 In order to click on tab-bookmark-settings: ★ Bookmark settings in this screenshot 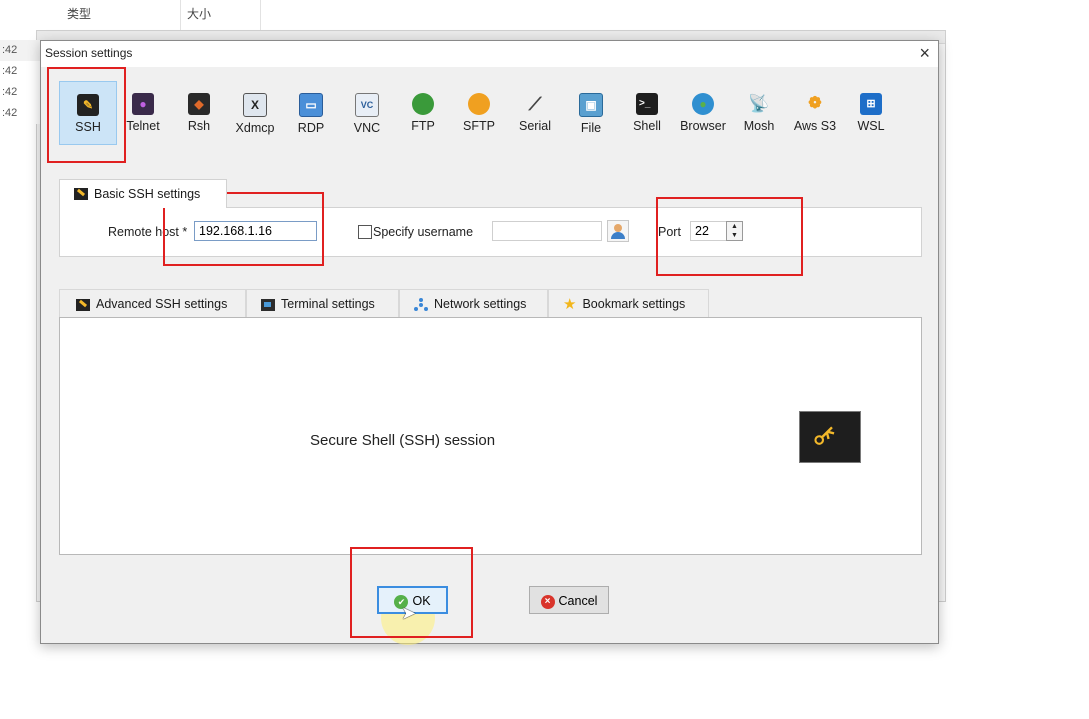, I will do `click(628, 303)`.